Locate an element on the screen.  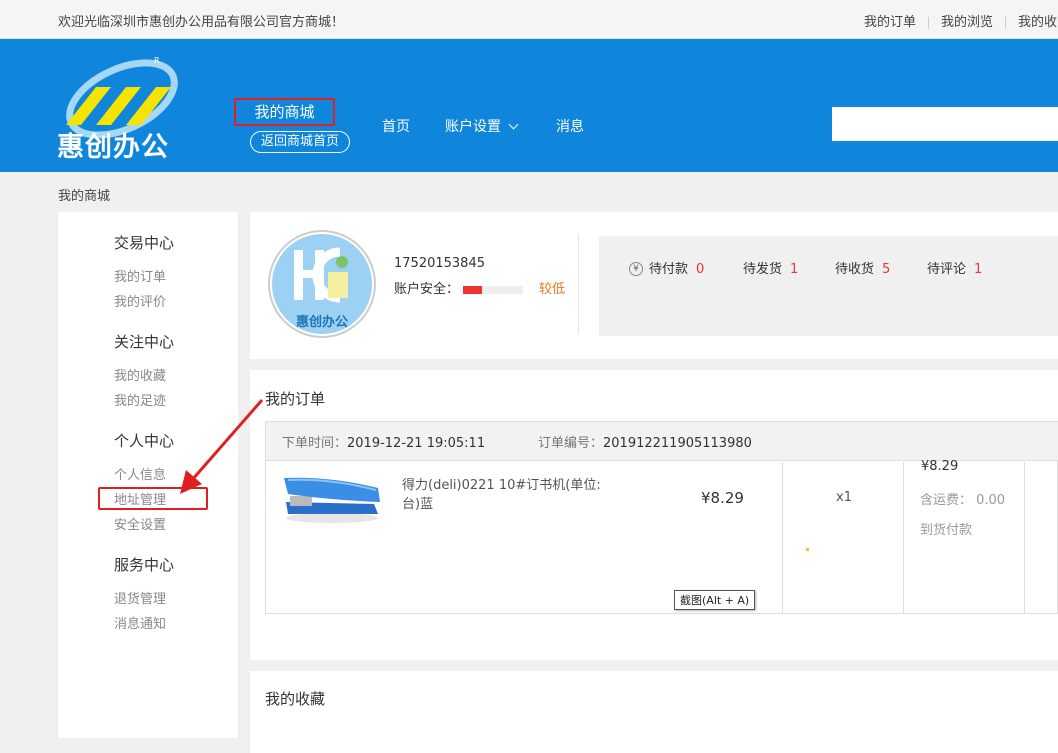
nav-messages: 消息 is located at coordinates (570, 126).